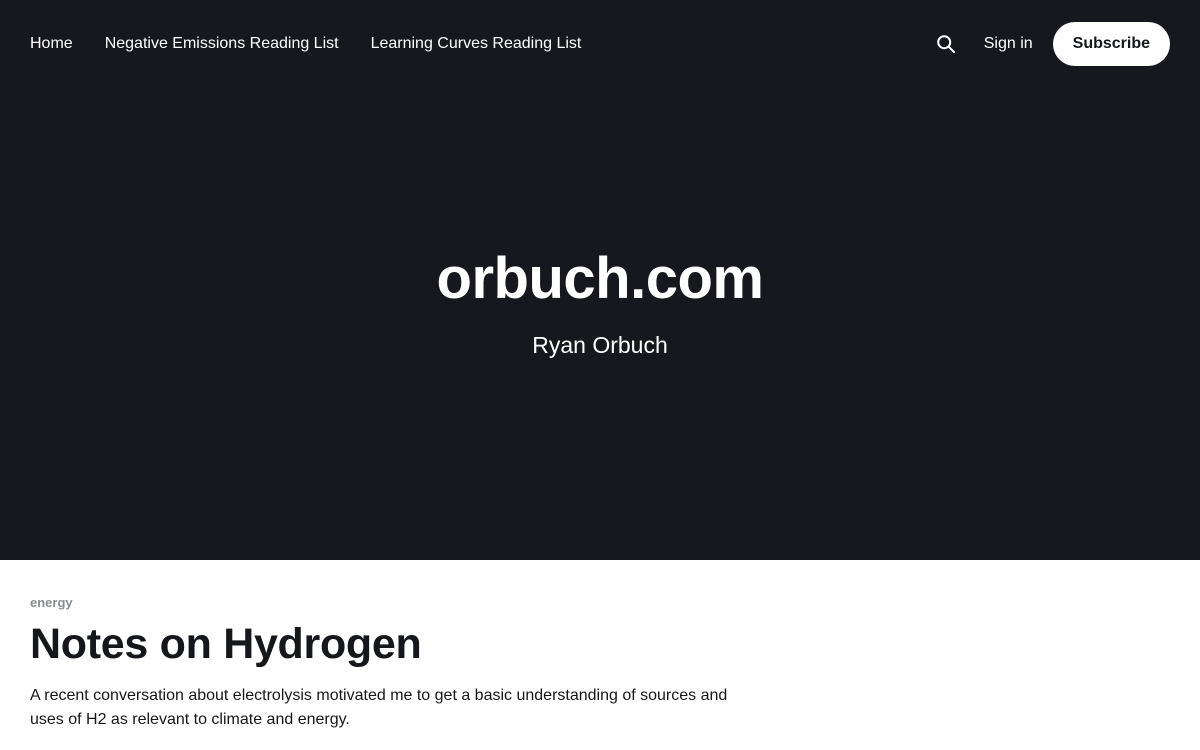 The height and width of the screenshot is (750, 1200). I want to click on post-tag: energy, so click(390, 603).